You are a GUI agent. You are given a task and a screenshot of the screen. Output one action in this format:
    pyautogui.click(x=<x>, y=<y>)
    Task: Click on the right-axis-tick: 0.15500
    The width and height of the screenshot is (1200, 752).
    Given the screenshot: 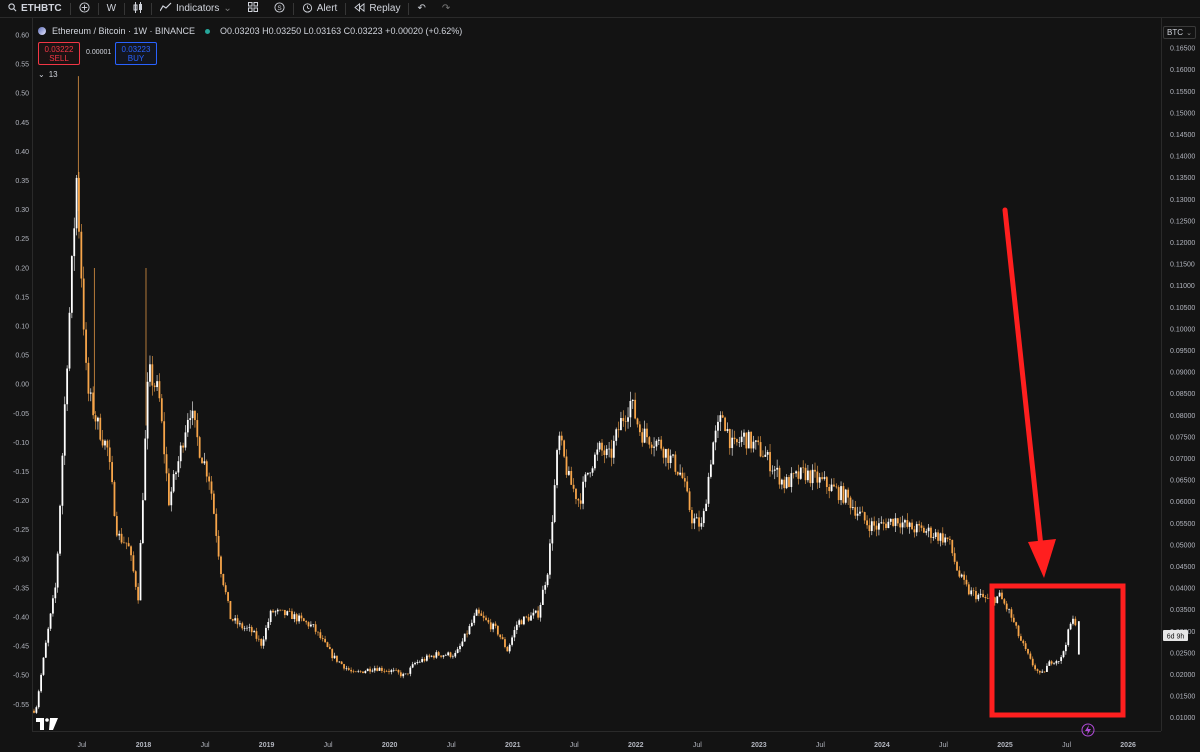 What is the action you would take?
    pyautogui.click(x=1182, y=92)
    